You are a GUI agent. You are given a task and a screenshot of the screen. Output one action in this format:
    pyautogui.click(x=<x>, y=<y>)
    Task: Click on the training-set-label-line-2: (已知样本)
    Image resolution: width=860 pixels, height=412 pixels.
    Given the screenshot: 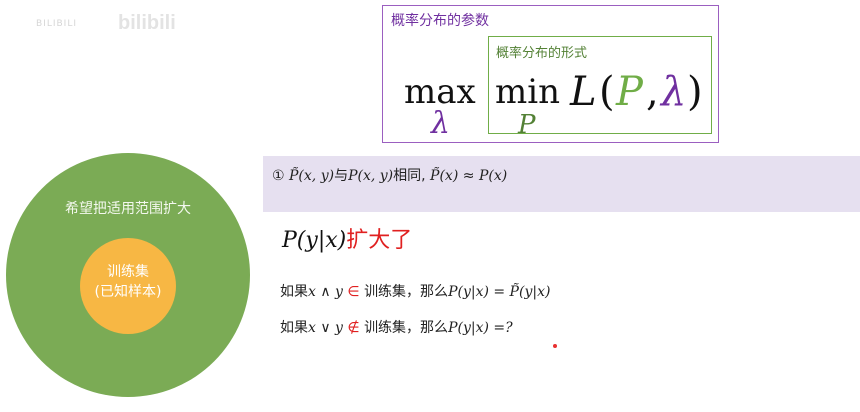 What is the action you would take?
    pyautogui.click(x=128, y=292)
    